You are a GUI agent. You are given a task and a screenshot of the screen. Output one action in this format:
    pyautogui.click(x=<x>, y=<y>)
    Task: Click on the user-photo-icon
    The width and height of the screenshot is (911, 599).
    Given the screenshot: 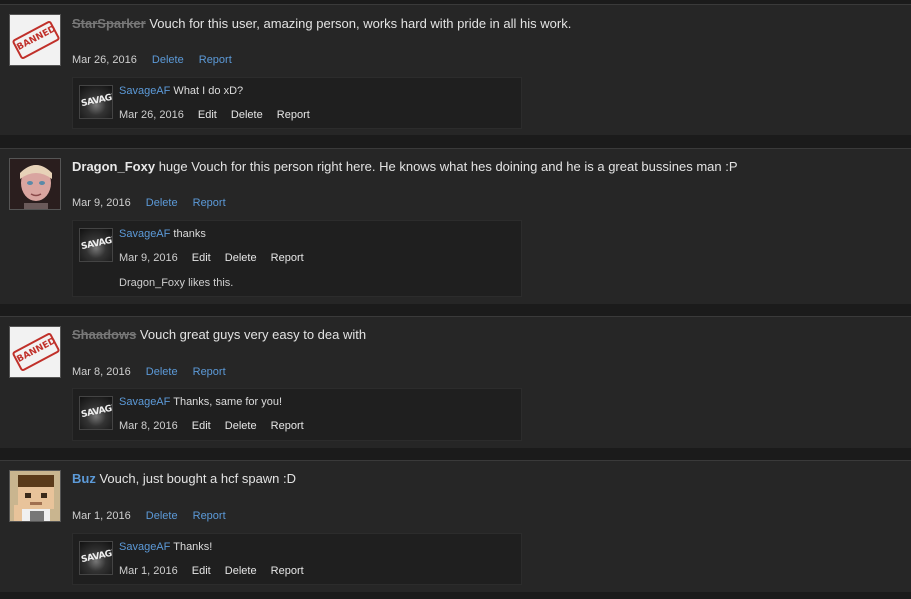 What is the action you would take?
    pyautogui.click(x=35, y=184)
    